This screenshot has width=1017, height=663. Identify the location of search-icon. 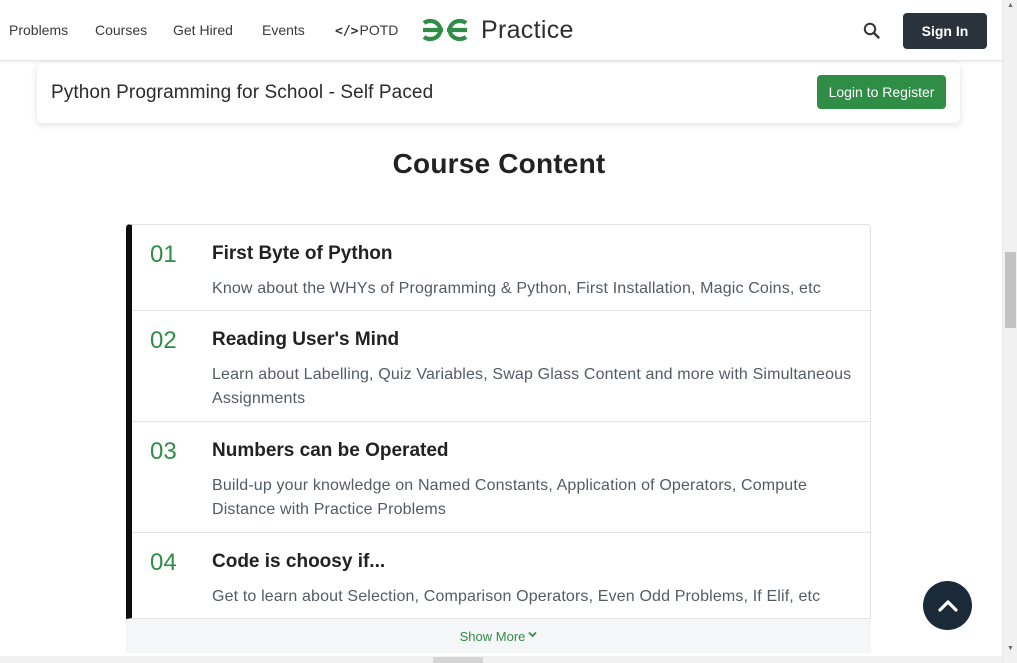
(872, 31).